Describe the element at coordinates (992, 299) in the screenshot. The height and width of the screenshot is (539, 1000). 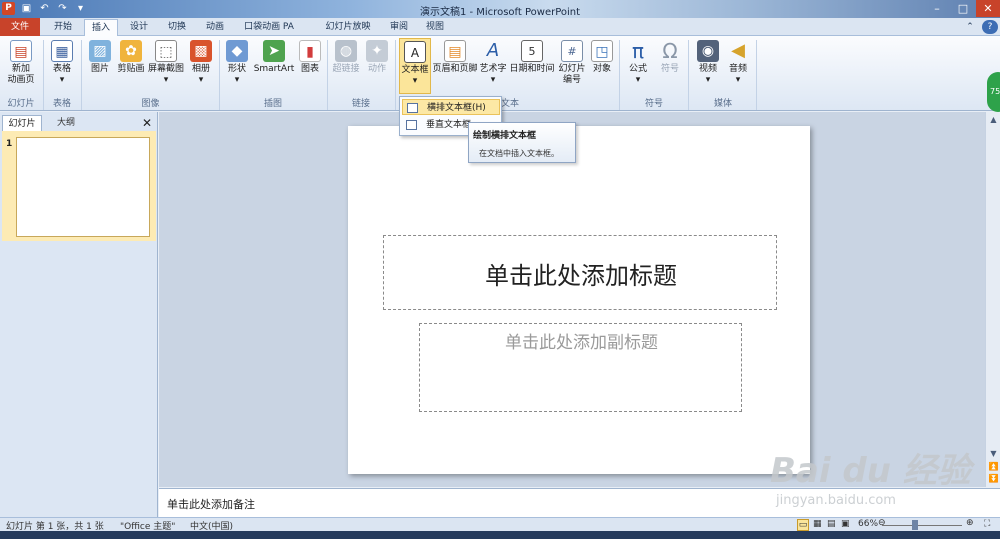
I see `vertical-scrollbar: ▲ ▼ ⏫ ⏬` at that location.